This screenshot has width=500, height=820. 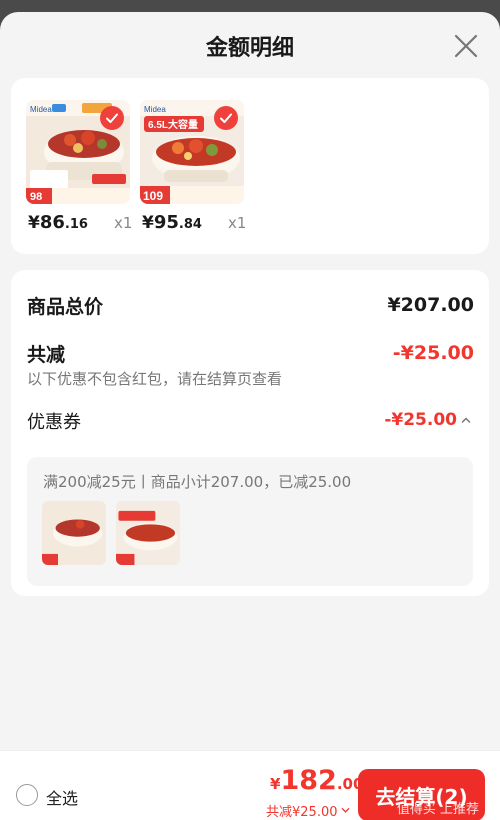 I want to click on watermark-text: 值得买 上推荐, so click(x=437, y=809).